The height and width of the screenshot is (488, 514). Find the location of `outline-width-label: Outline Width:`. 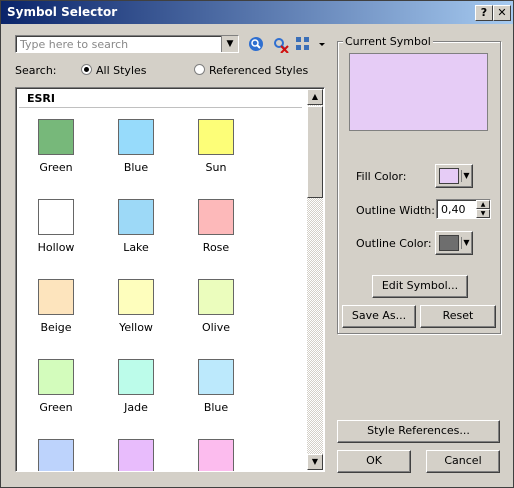

outline-width-label: Outline Width: is located at coordinates (395, 210).